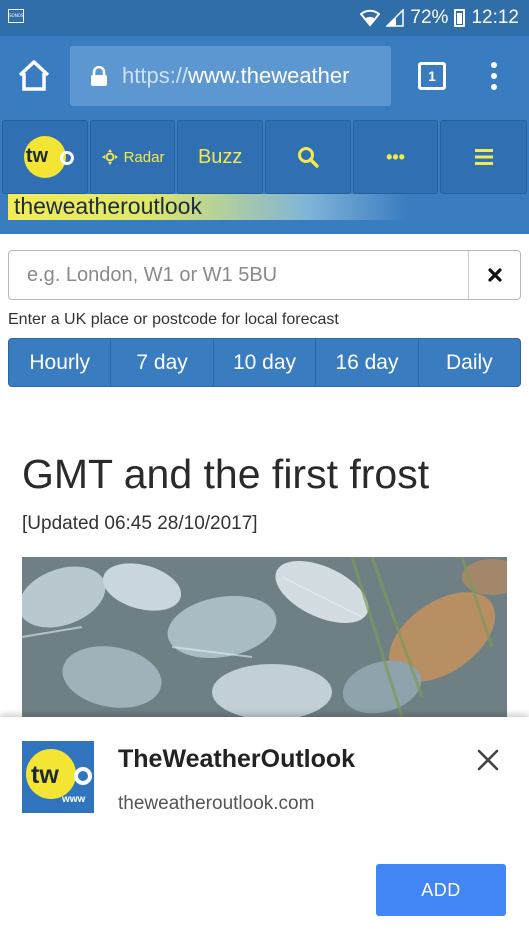 The height and width of the screenshot is (940, 529). Describe the element at coordinates (237, 759) in the screenshot. I see `app-name: TheWeatherOutlook` at that location.